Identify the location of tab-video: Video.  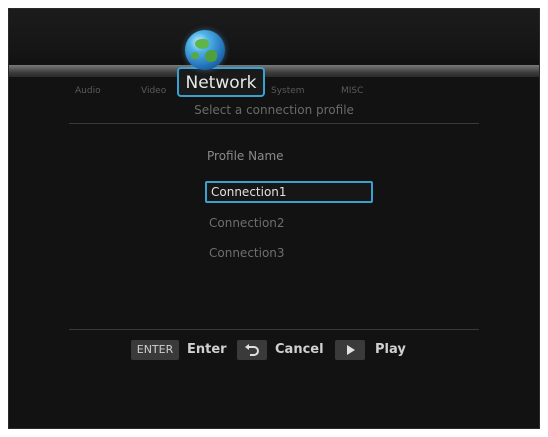
(153, 91).